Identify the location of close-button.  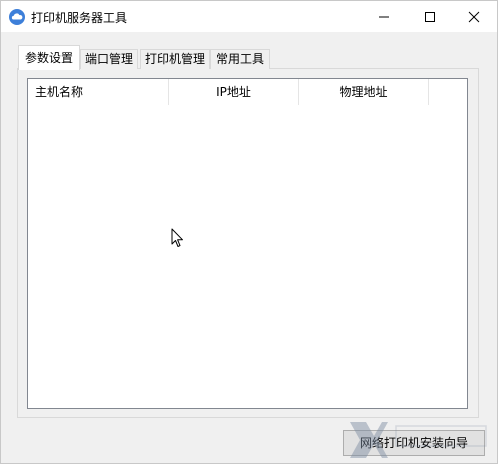
(474, 16).